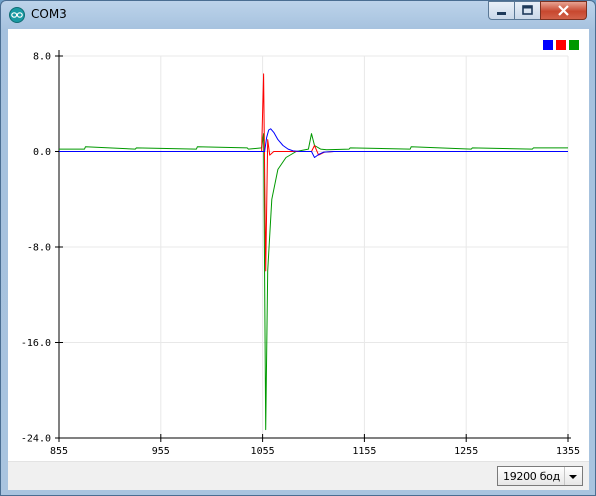 The height and width of the screenshot is (496, 596). What do you see at coordinates (501, 13) in the screenshot?
I see `minimize-icon` at bounding box center [501, 13].